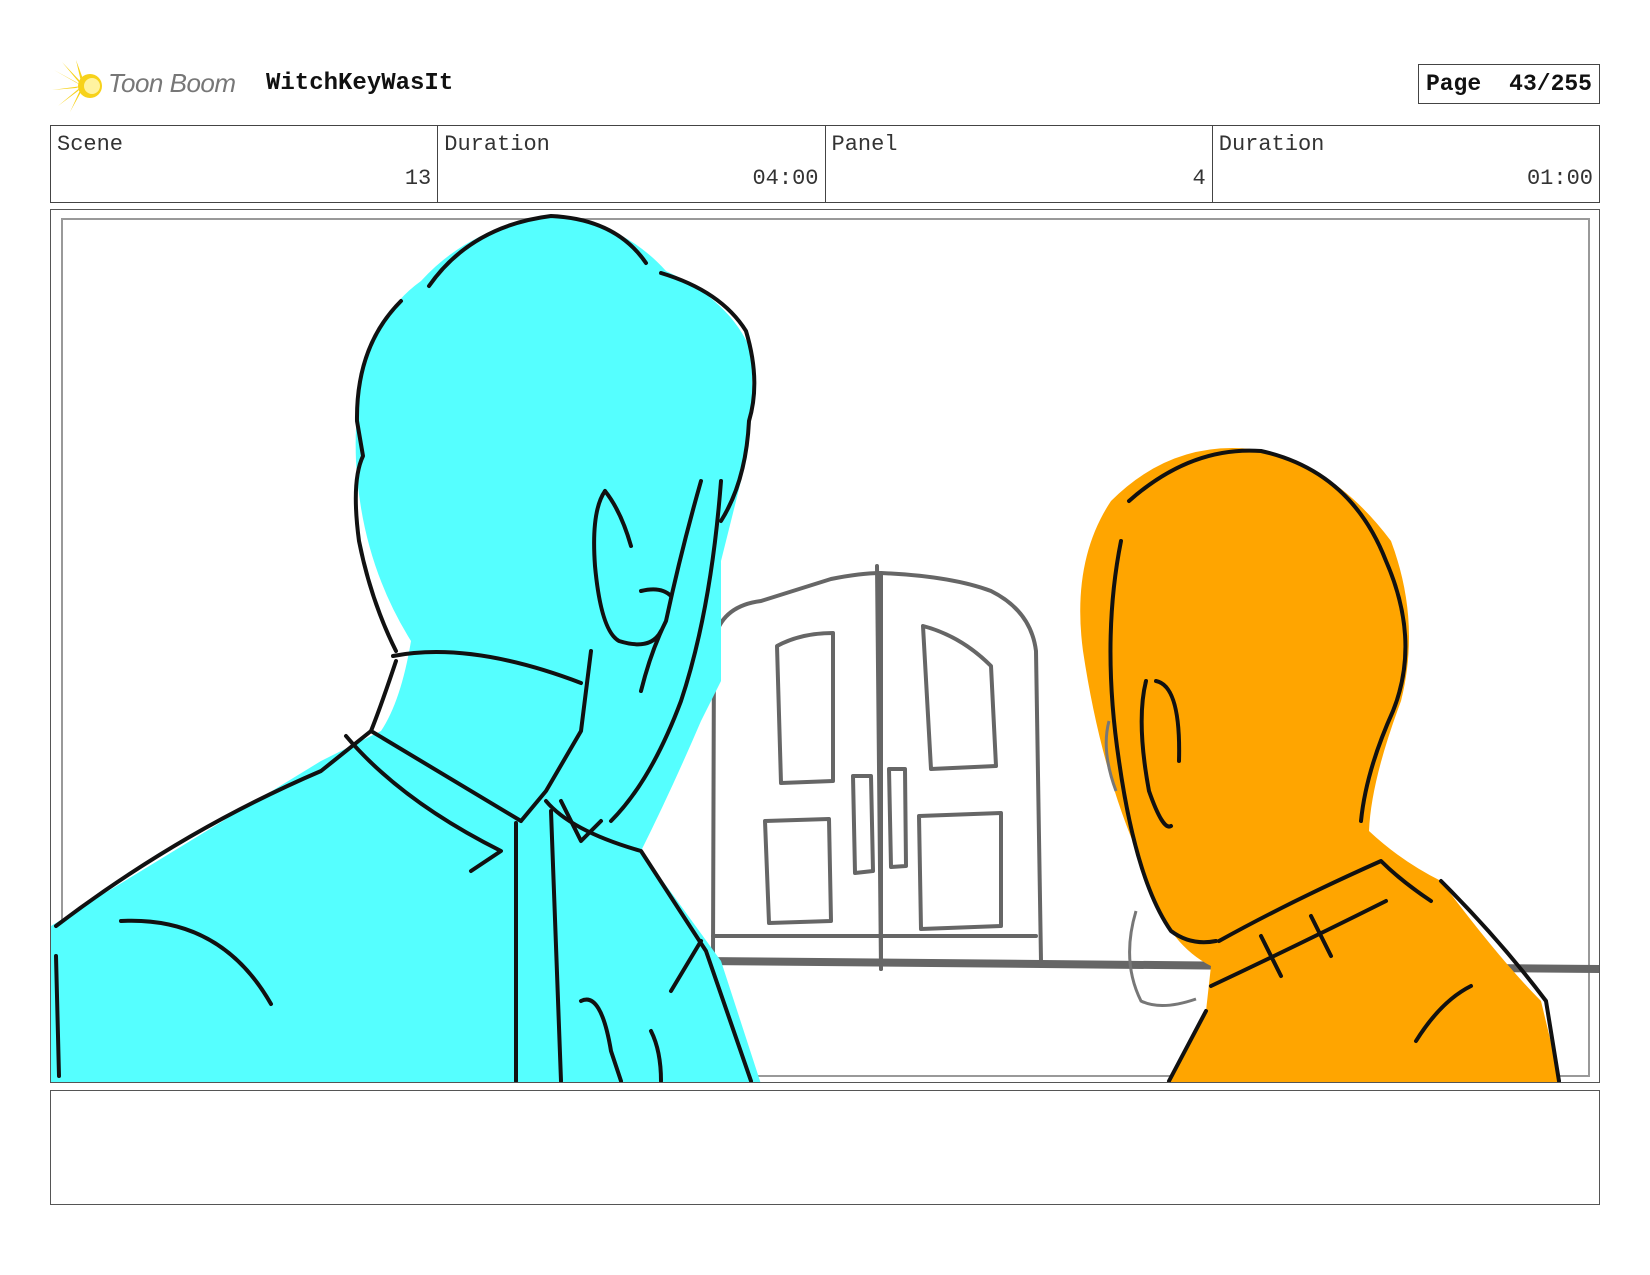  I want to click on scene-duration-value: 04:00, so click(785, 178).